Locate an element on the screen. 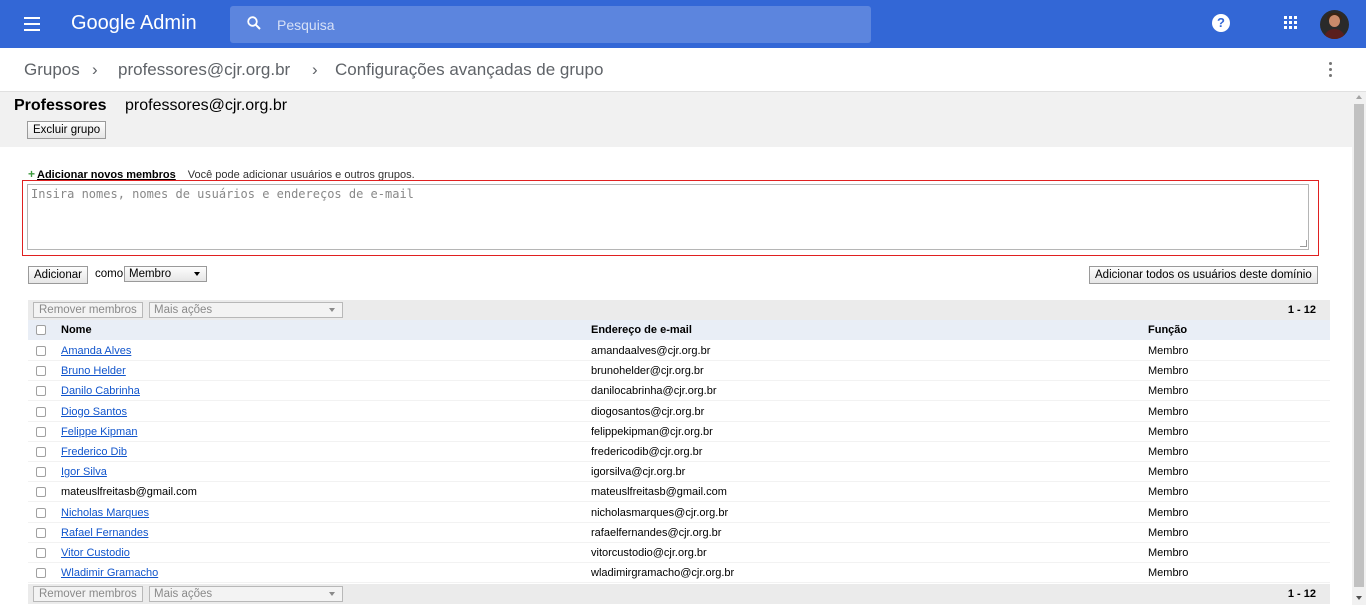  top-app-bar: Google Admin ? is located at coordinates (683, 24).